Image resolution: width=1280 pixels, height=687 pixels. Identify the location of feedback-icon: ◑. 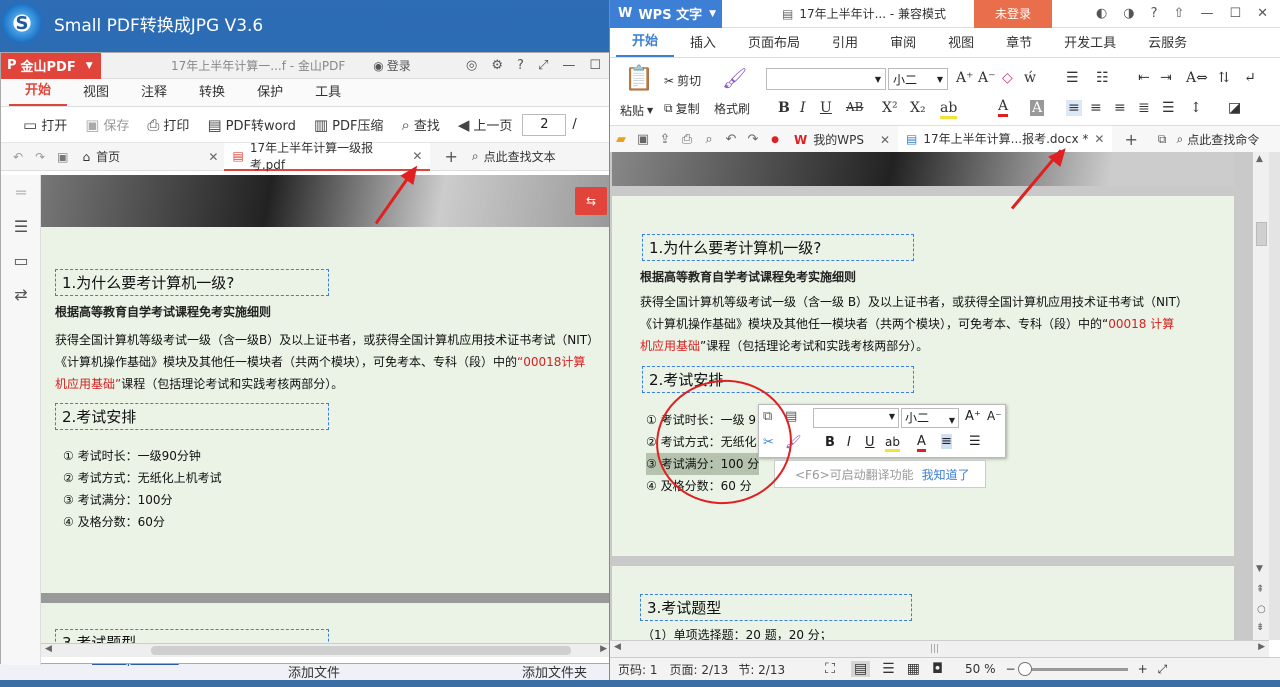
(1128, 13).